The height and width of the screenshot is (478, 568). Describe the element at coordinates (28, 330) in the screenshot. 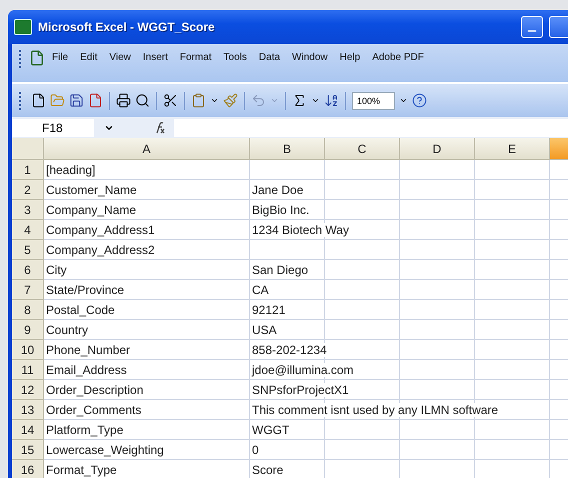

I see `row-header: 9` at that location.